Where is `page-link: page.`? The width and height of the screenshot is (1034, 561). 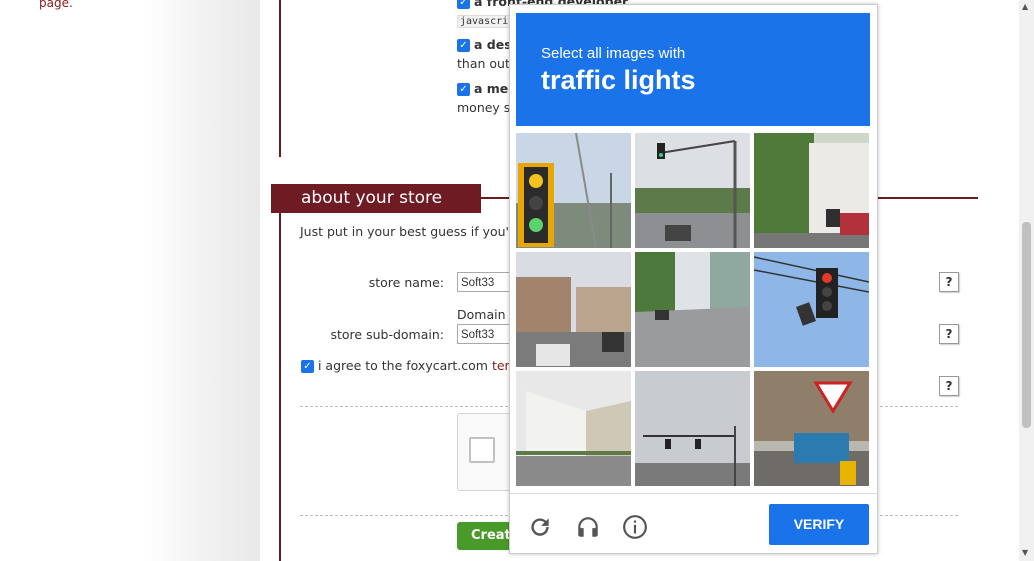 page-link: page. is located at coordinates (56, 5).